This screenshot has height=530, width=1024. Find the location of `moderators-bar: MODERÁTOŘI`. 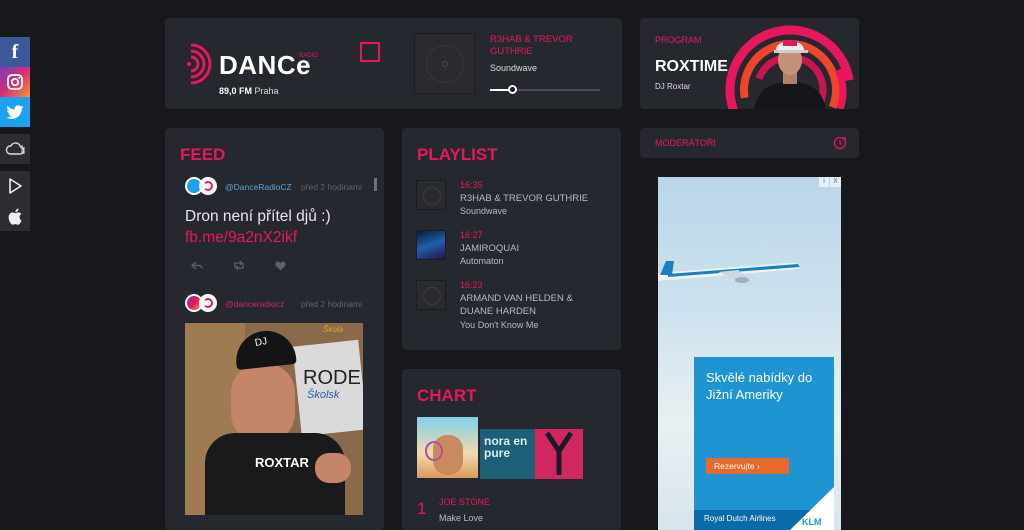

moderators-bar: MODERÁTOŘI is located at coordinates (749, 143).